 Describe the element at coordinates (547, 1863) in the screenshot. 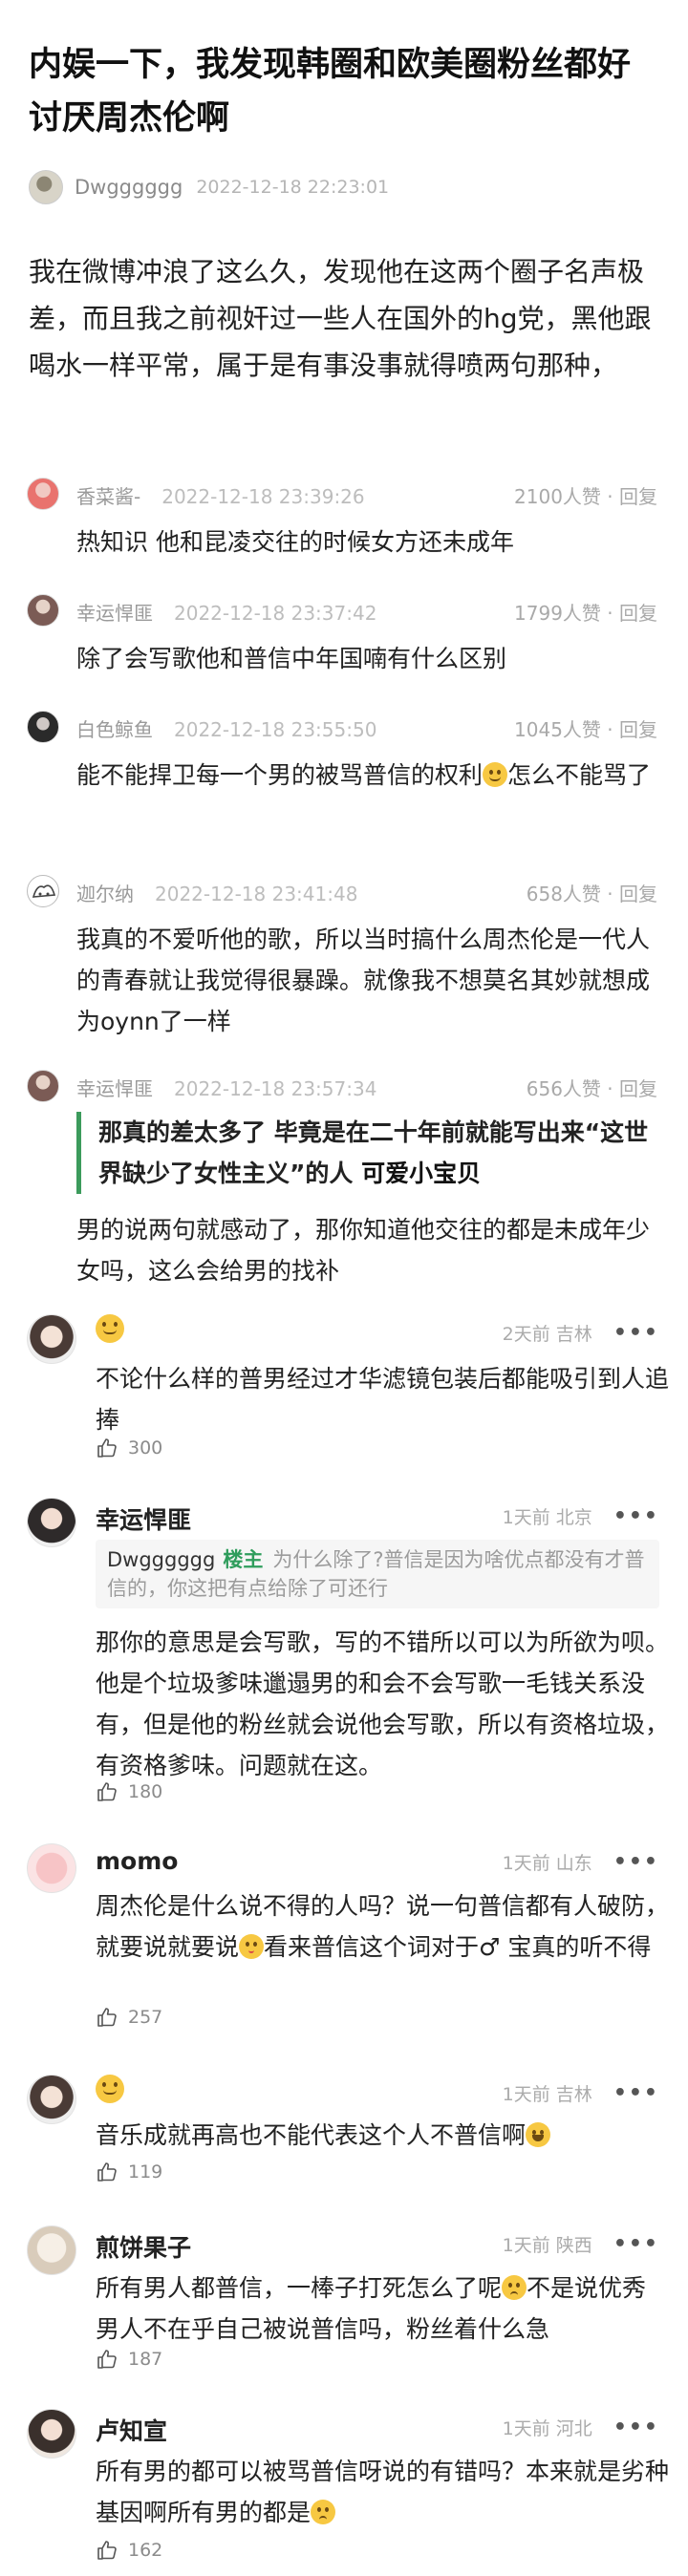

I see `comment-meta: 1天前 山东` at that location.